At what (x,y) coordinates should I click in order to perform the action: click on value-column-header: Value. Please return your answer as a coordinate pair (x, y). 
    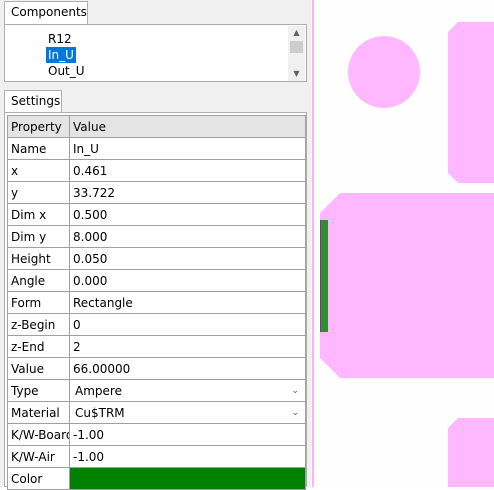
    Looking at the image, I should click on (187, 126).